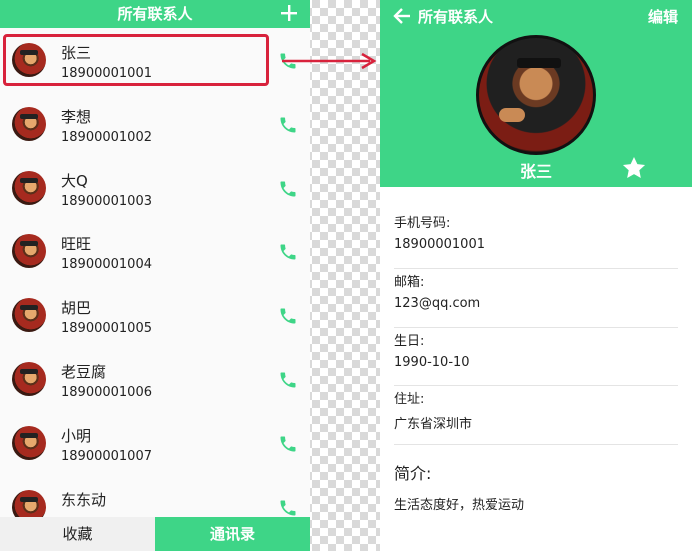 The image size is (692, 551). What do you see at coordinates (422, 223) in the screenshot?
I see `field-label: 手机号码:` at bounding box center [422, 223].